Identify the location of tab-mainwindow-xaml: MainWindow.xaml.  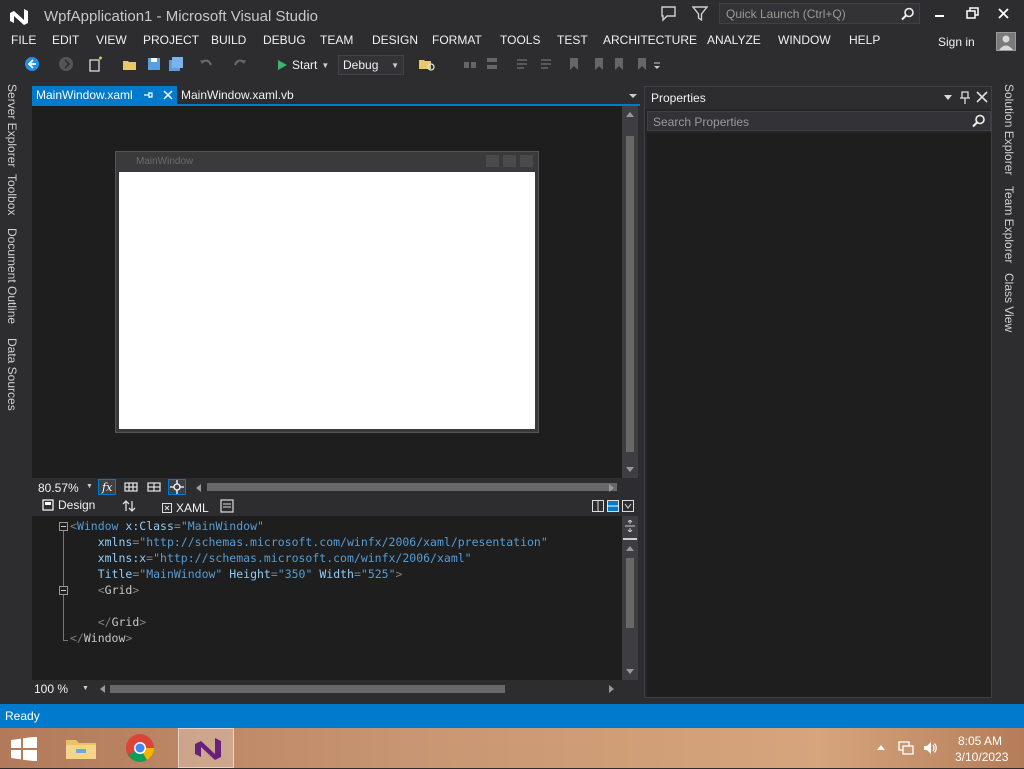
(104, 96).